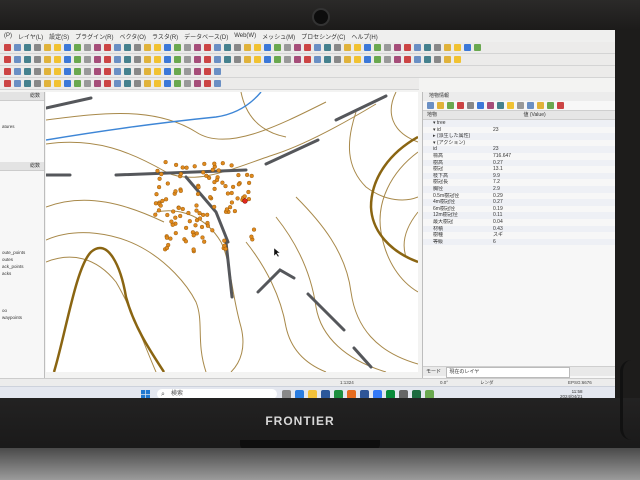 This screenshot has height=480, width=640. I want to click on result-row: 樹種 スギ, so click(519, 235).